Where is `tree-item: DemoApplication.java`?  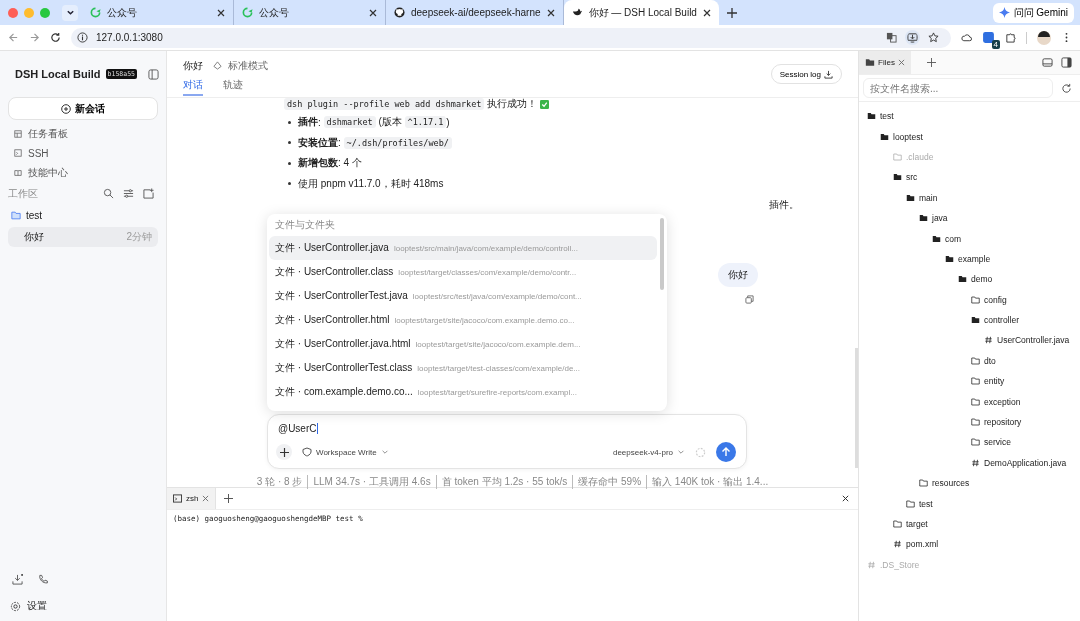
tree-item: DemoApplication.java is located at coordinates (1025, 462).